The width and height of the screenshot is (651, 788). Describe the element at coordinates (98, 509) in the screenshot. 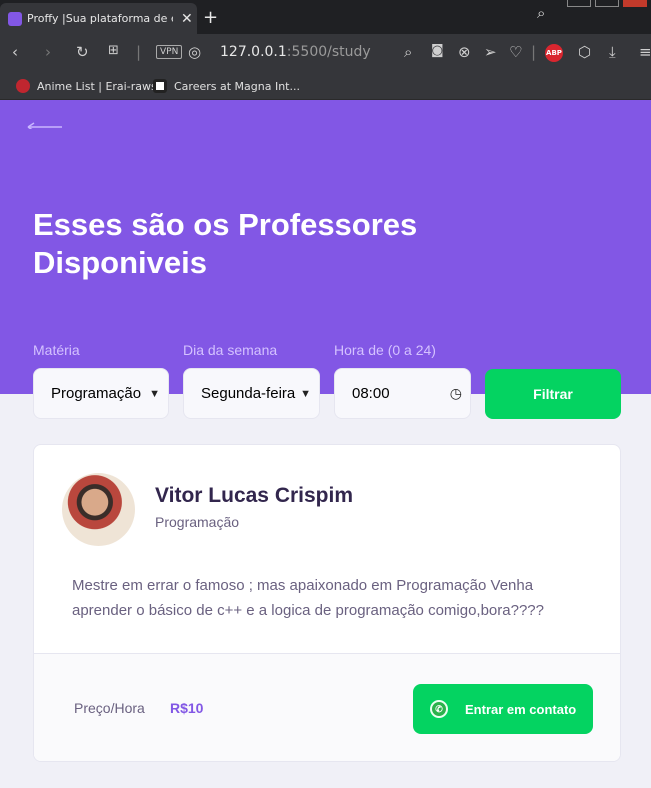

I see `teacher-avatar` at that location.